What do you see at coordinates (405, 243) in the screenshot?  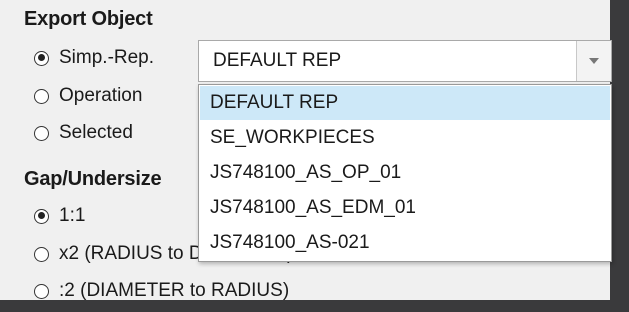 I see `dropdown-option-as-021: JS748100_AS-021` at bounding box center [405, 243].